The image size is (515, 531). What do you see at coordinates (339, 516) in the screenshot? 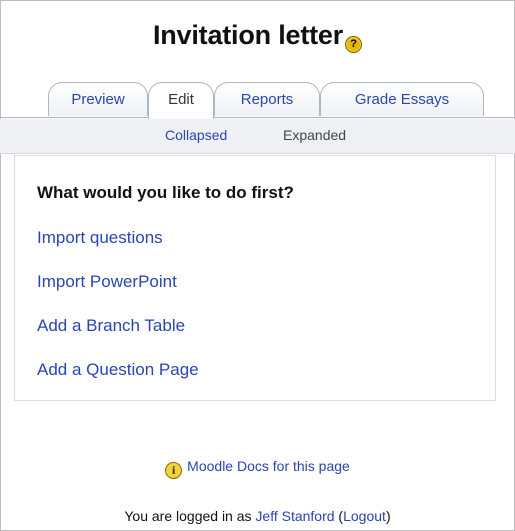
I see `paren-open: (` at bounding box center [339, 516].